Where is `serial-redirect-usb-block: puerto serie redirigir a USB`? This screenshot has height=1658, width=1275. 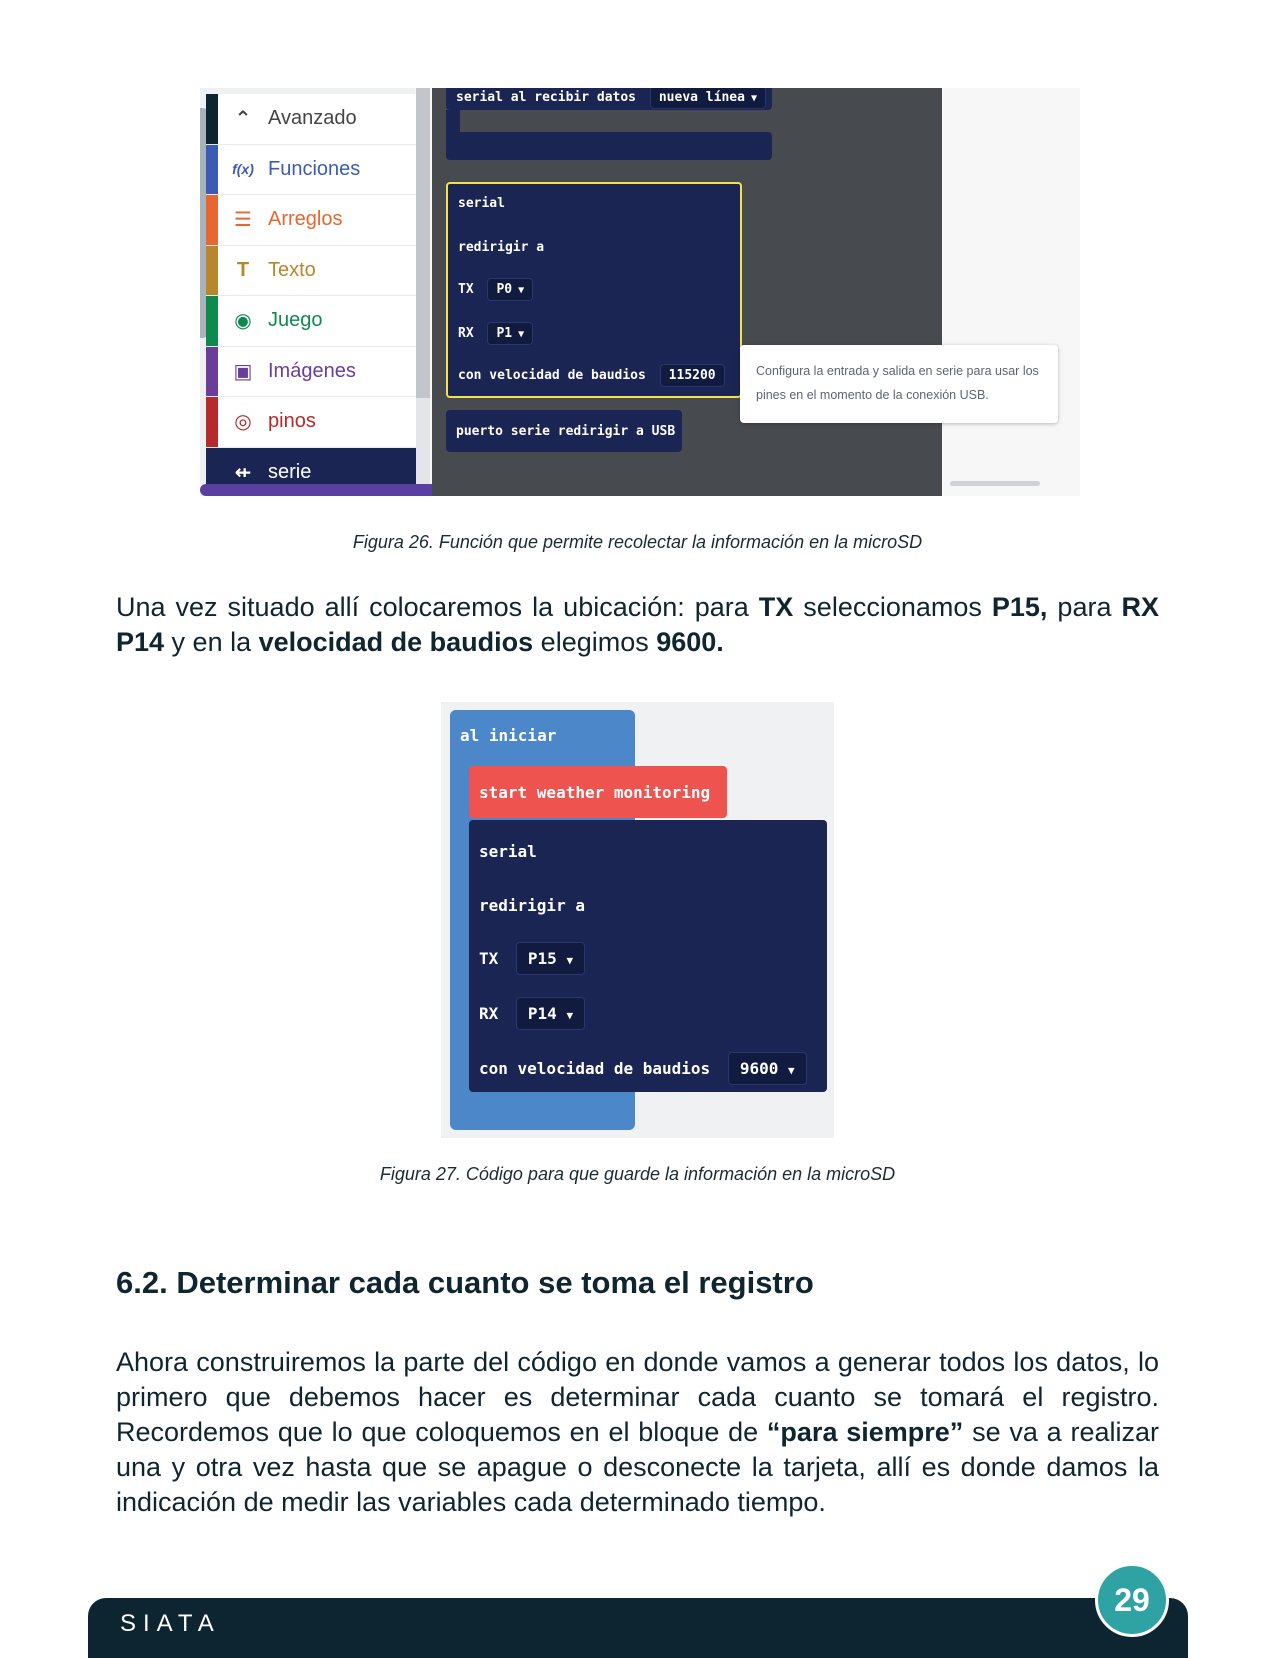 serial-redirect-usb-block: puerto serie redirigir a USB is located at coordinates (564, 431).